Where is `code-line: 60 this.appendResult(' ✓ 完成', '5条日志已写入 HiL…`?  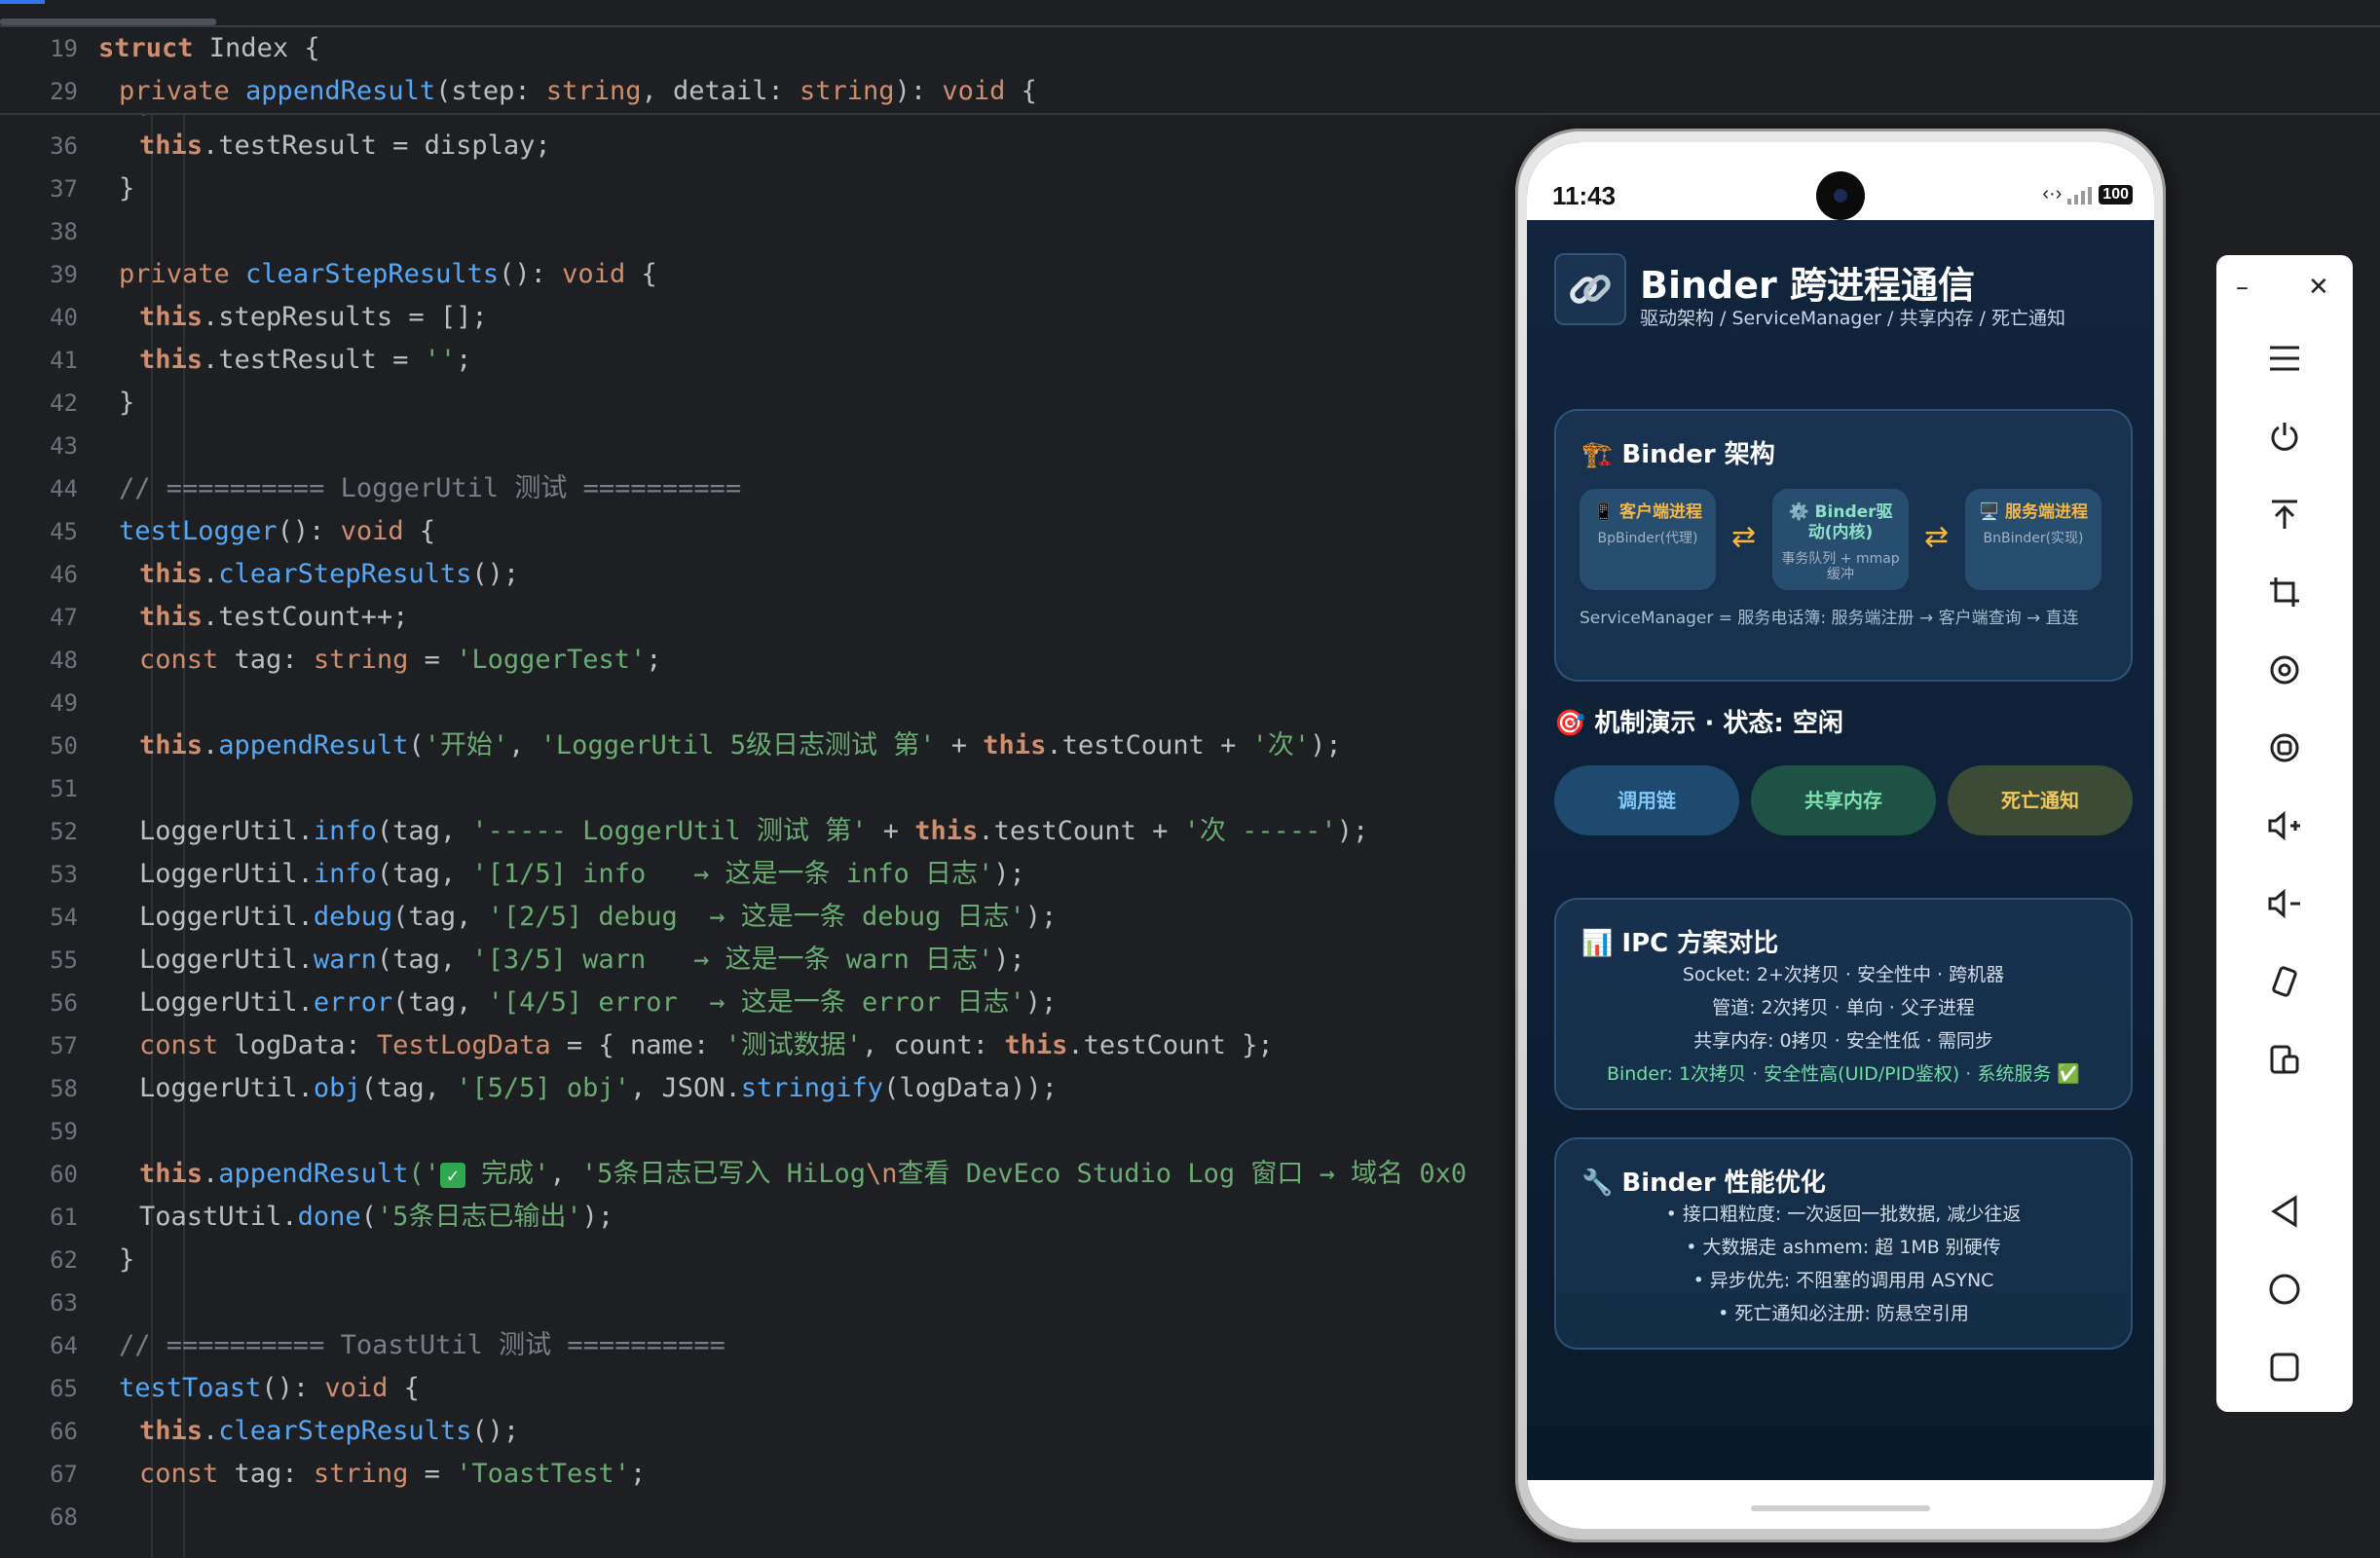 code-line: 60 this.appendResult(' ✓ 完成', '5条日志已写入 HiL… is located at coordinates (759, 1174).